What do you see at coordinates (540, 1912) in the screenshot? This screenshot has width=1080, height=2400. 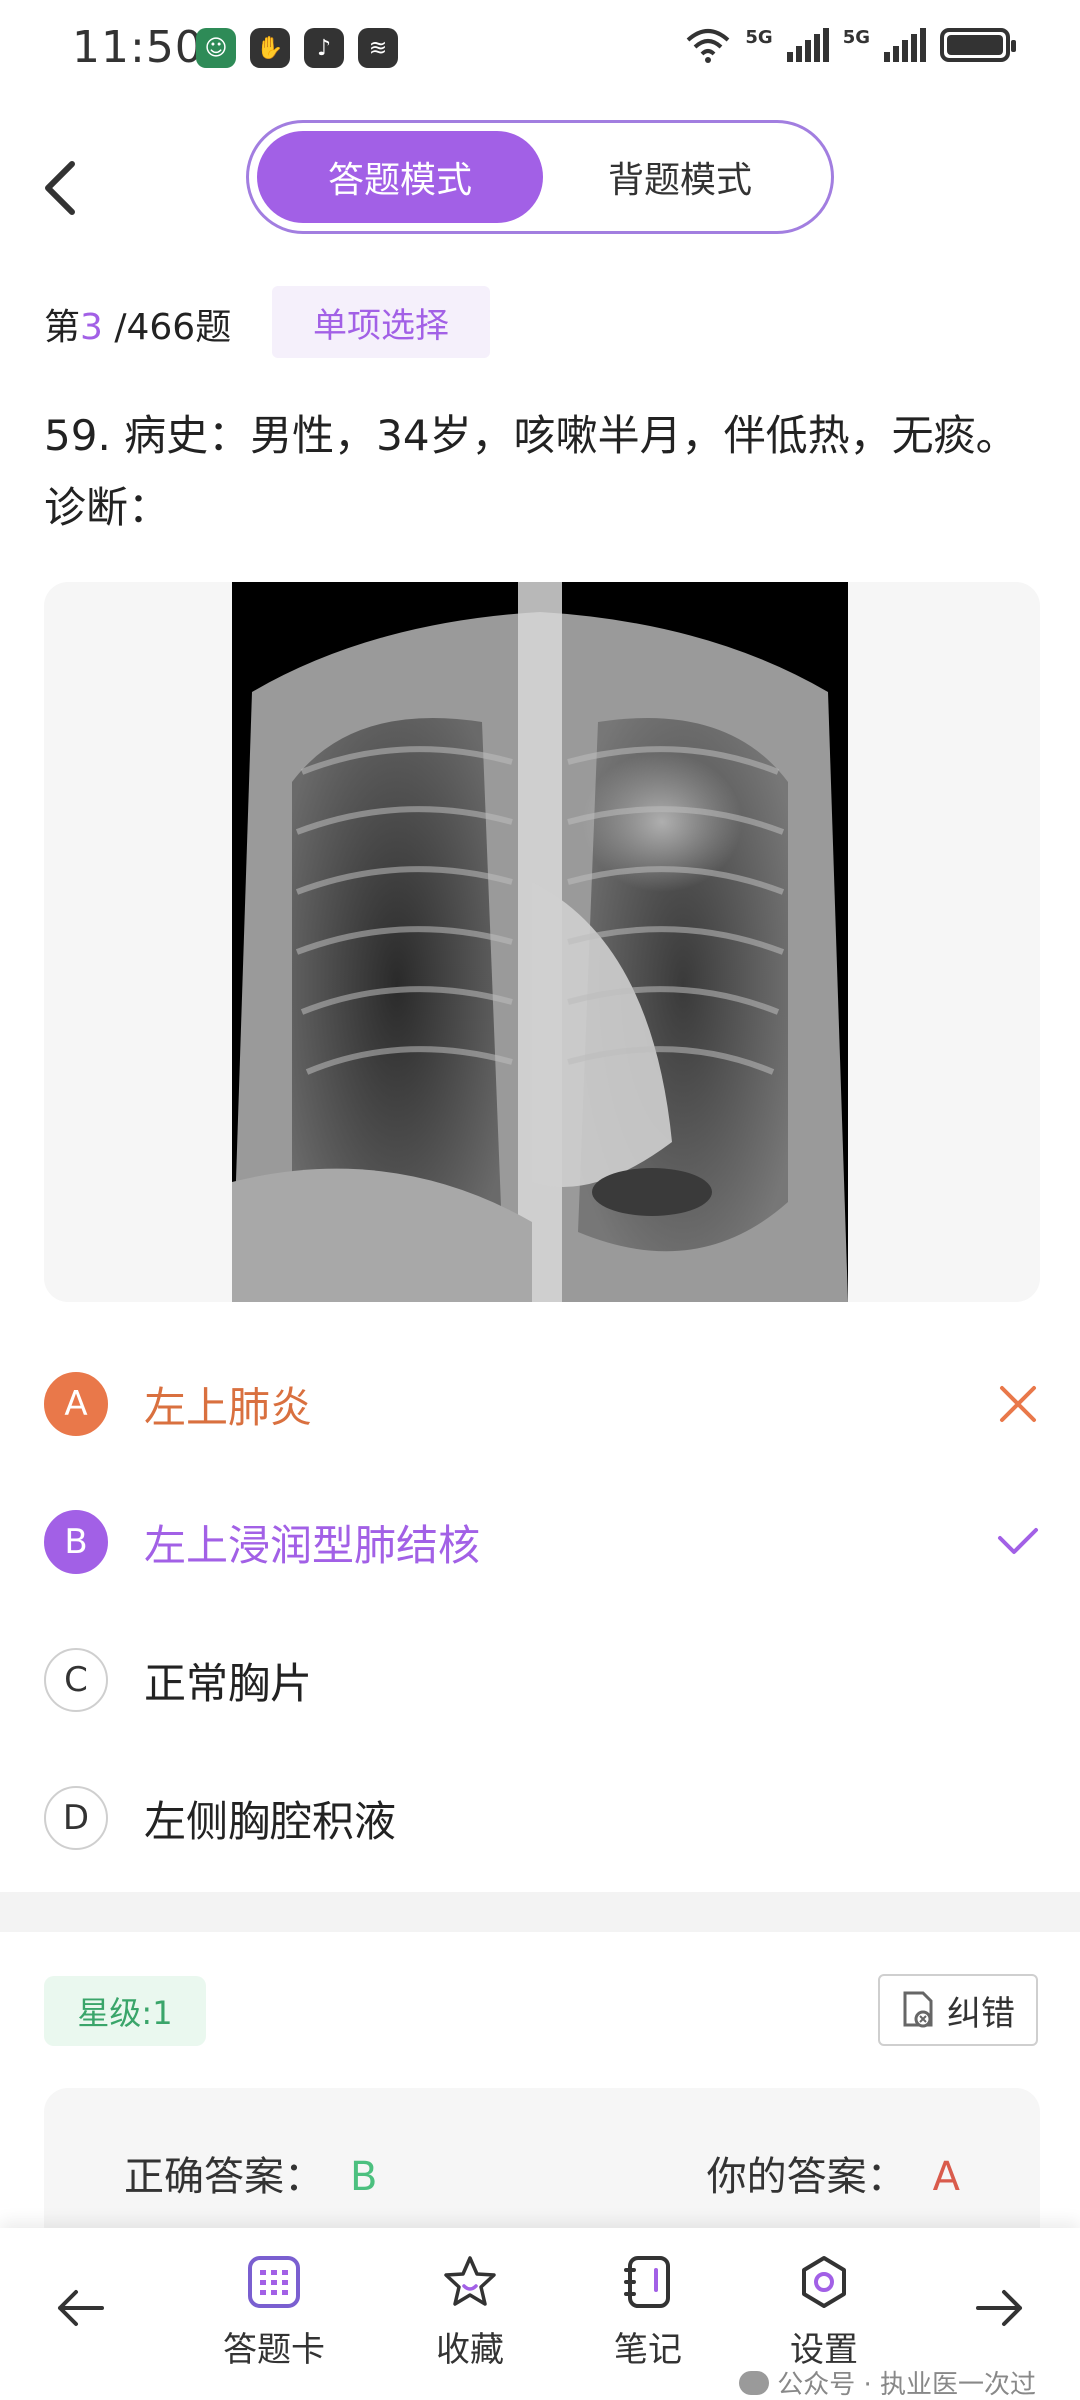 I see `section-divider` at bounding box center [540, 1912].